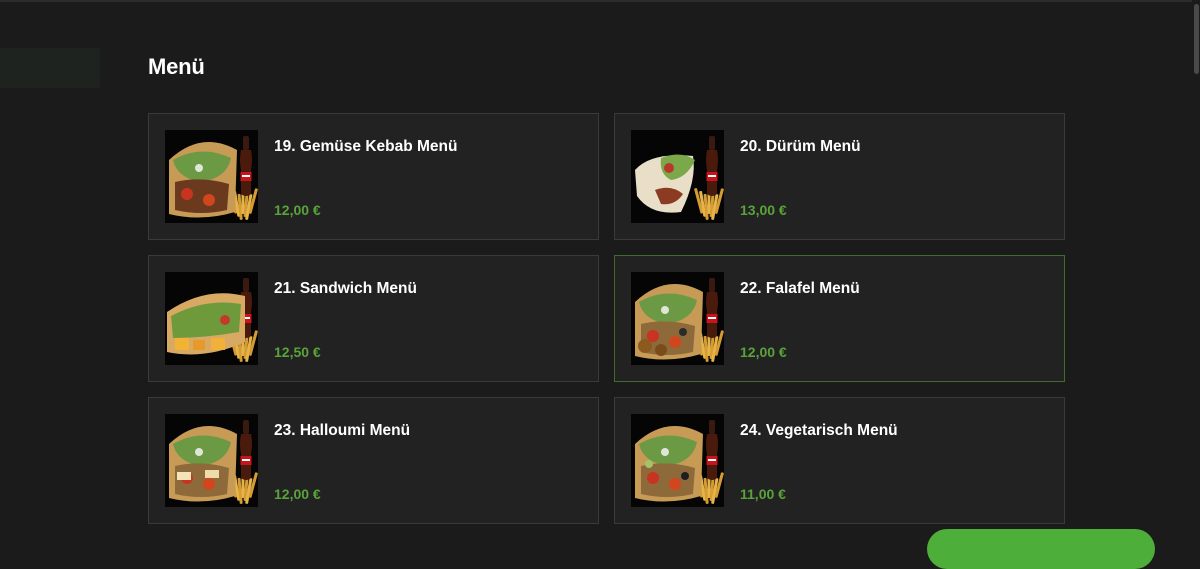  What do you see at coordinates (600, 1) in the screenshot?
I see `top-divider` at bounding box center [600, 1].